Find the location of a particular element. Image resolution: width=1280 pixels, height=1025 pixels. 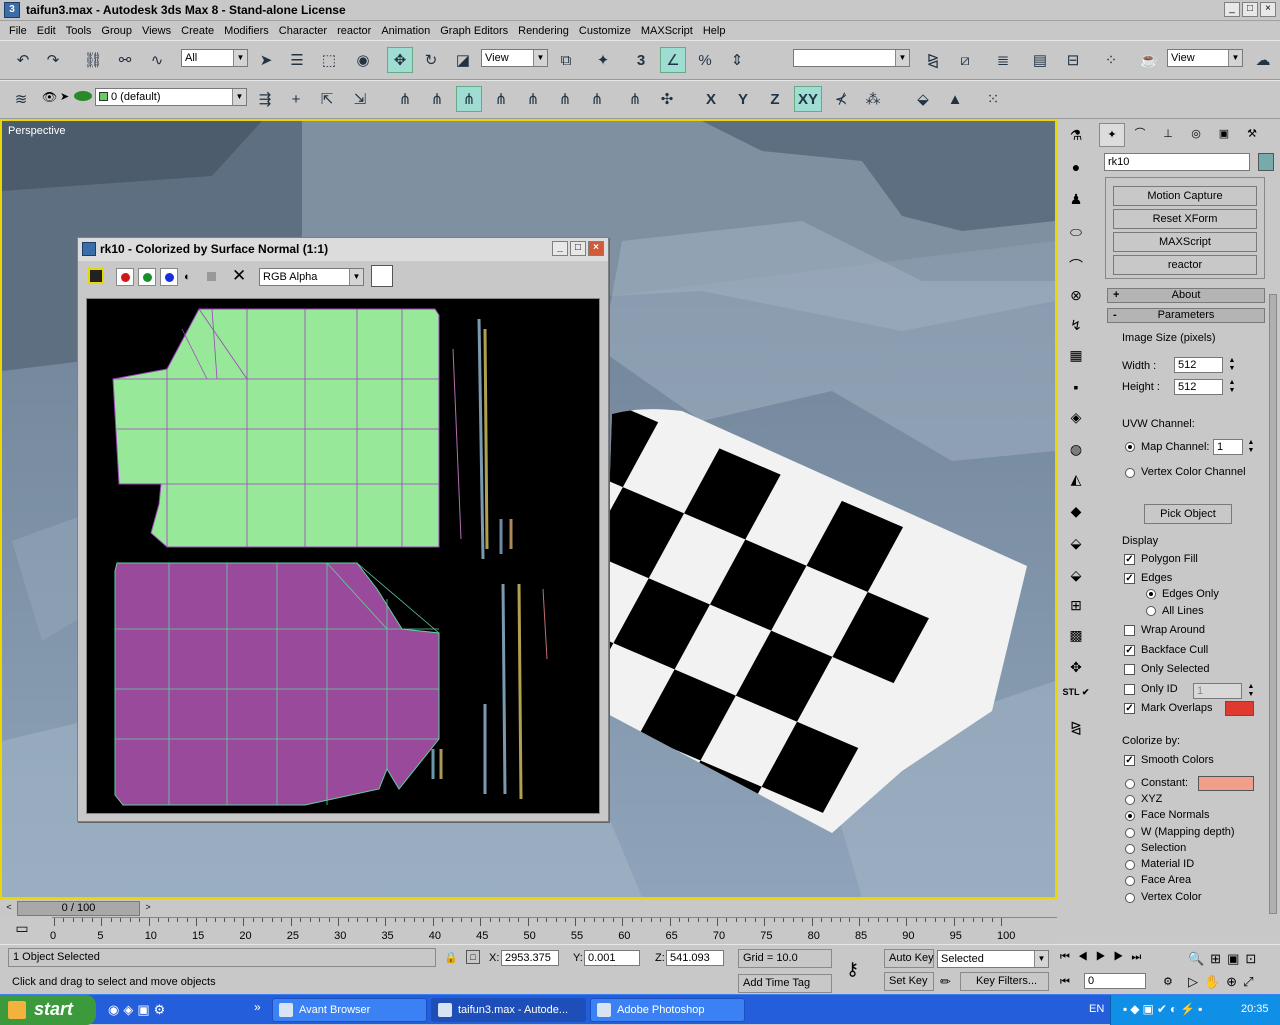

width-field: 512 is located at coordinates (1198, 365).